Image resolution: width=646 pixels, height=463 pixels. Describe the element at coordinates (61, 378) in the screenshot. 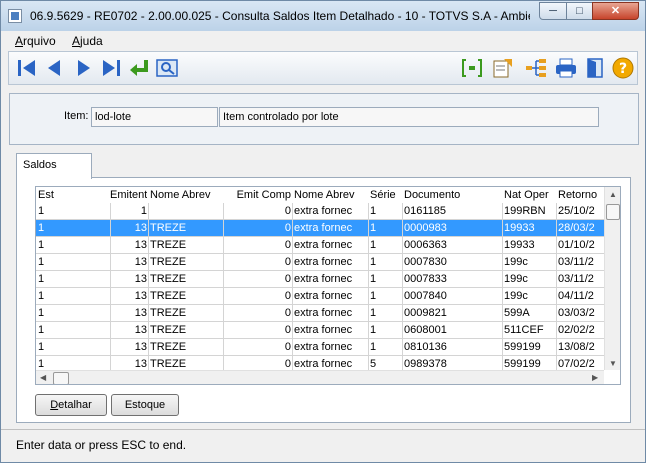

I see `horizontal-scroll-thumb` at that location.